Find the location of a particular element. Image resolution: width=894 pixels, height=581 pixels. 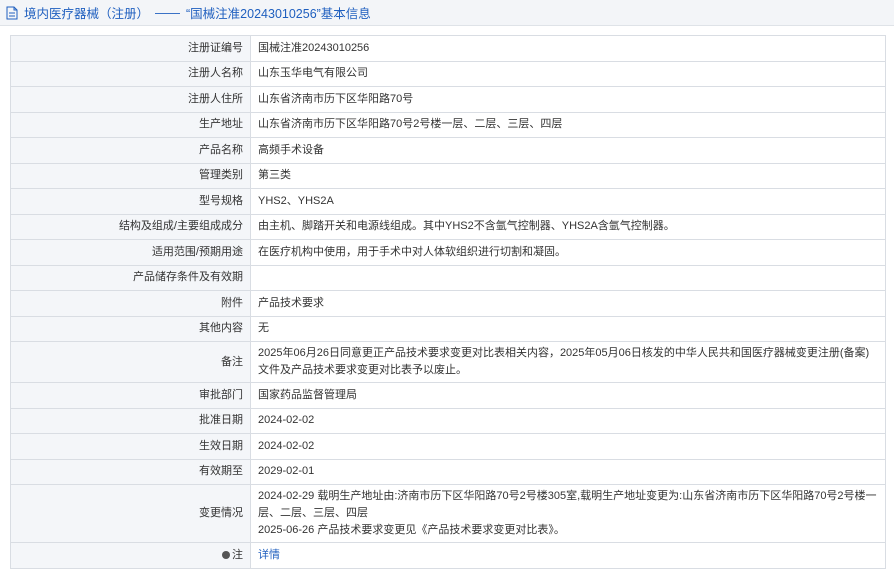

row-label: 产品储存条件及有效期 is located at coordinates (130, 277).